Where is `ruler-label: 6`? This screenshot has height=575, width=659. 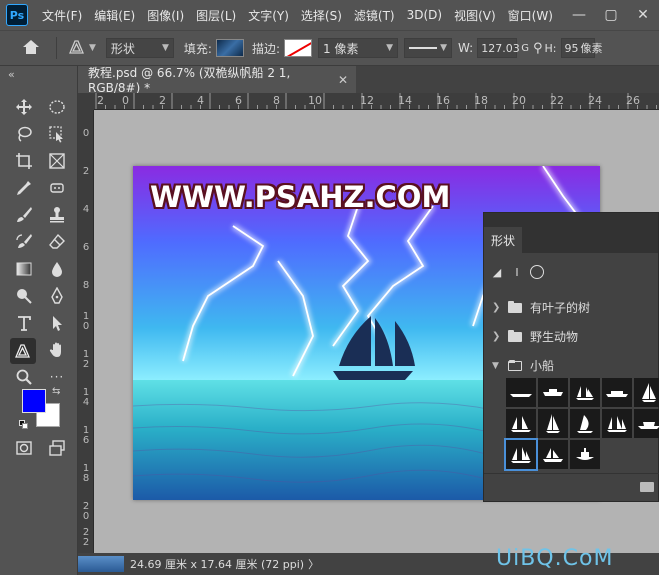 ruler-label: 6 is located at coordinates (86, 247).